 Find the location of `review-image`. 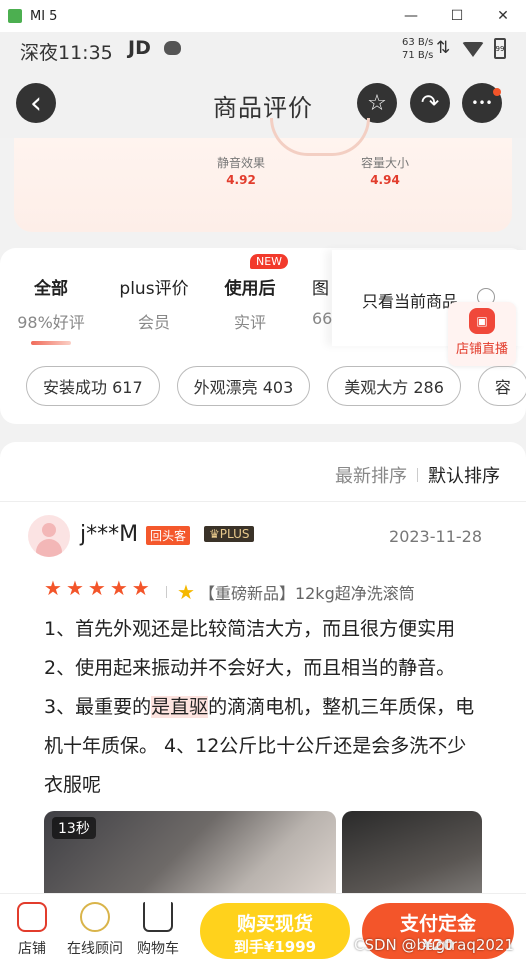

review-image is located at coordinates (412, 856).